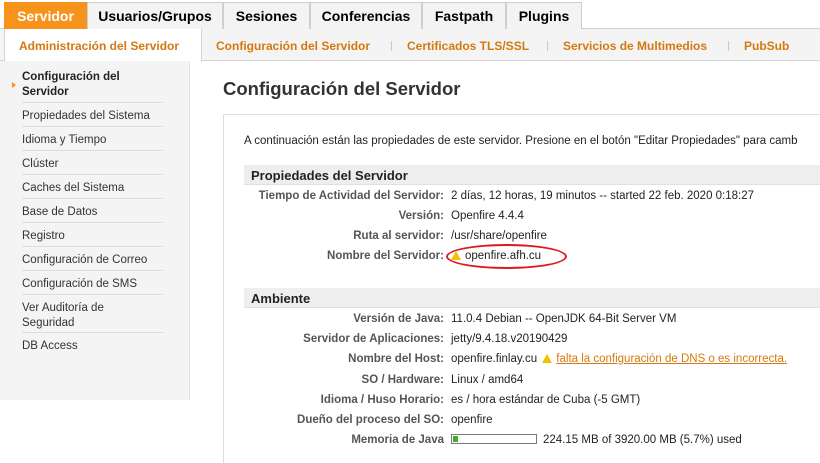 This screenshot has height=463, width=820. I want to click on tab-fastpath: Fastpath, so click(464, 15).